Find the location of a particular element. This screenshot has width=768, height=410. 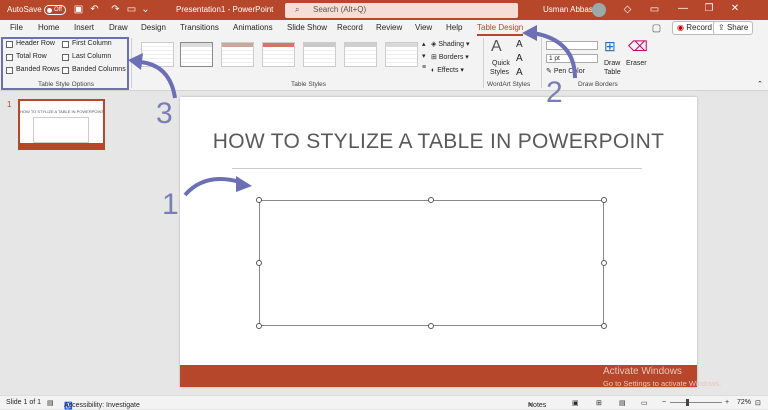

annotation-number-2: 2 is located at coordinates (554, 92).